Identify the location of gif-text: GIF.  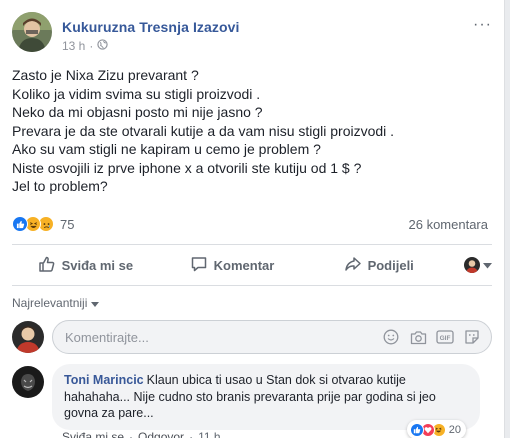
(445, 338).